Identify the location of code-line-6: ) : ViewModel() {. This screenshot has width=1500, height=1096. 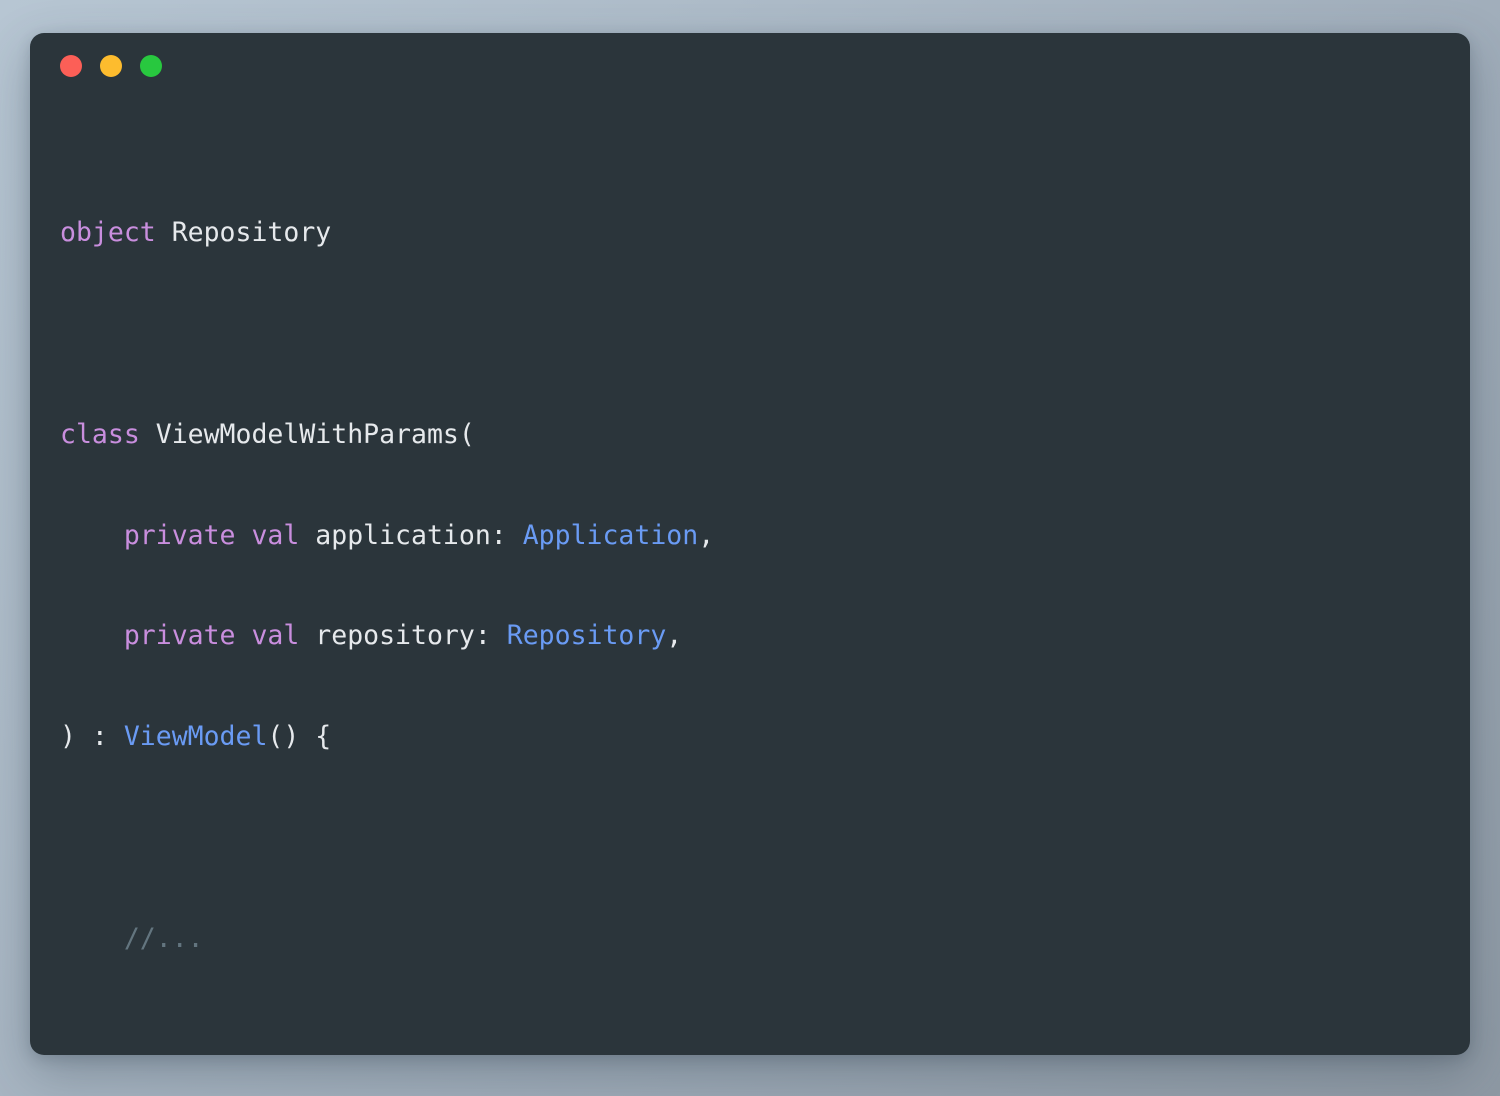
(765, 737).